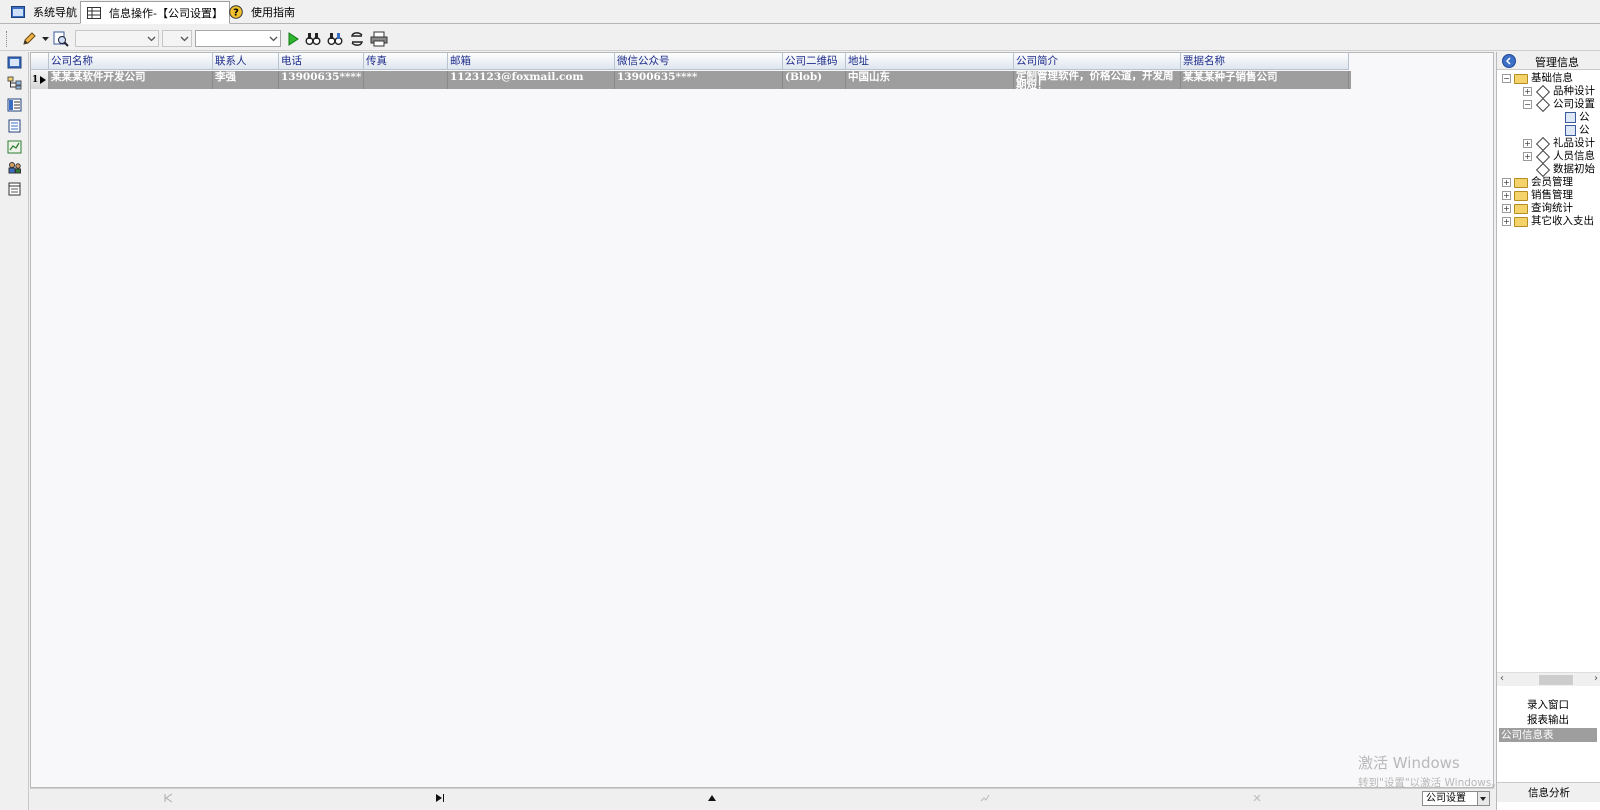 The height and width of the screenshot is (810, 1600). I want to click on document-icon, so click(14, 126).